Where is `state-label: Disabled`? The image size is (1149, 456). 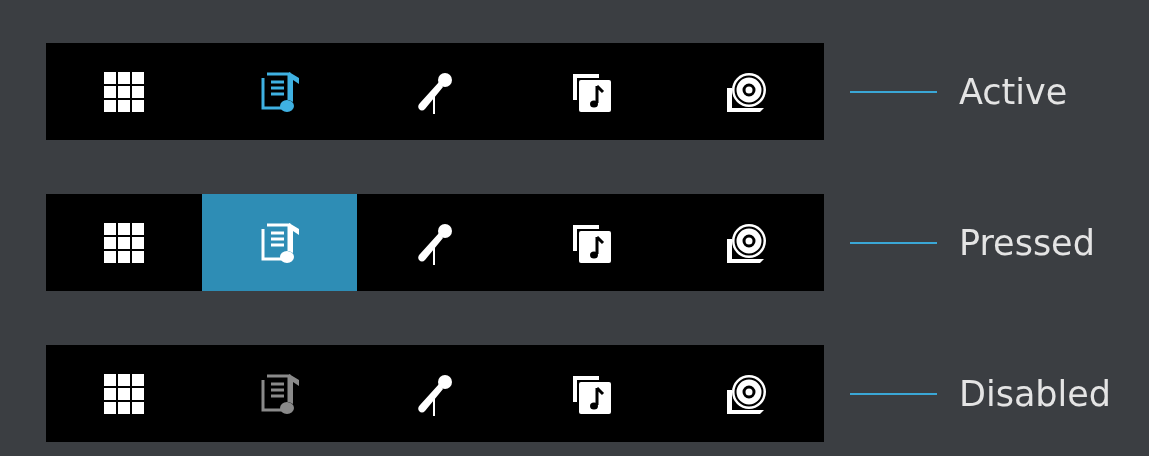 state-label: Disabled is located at coordinates (1035, 393).